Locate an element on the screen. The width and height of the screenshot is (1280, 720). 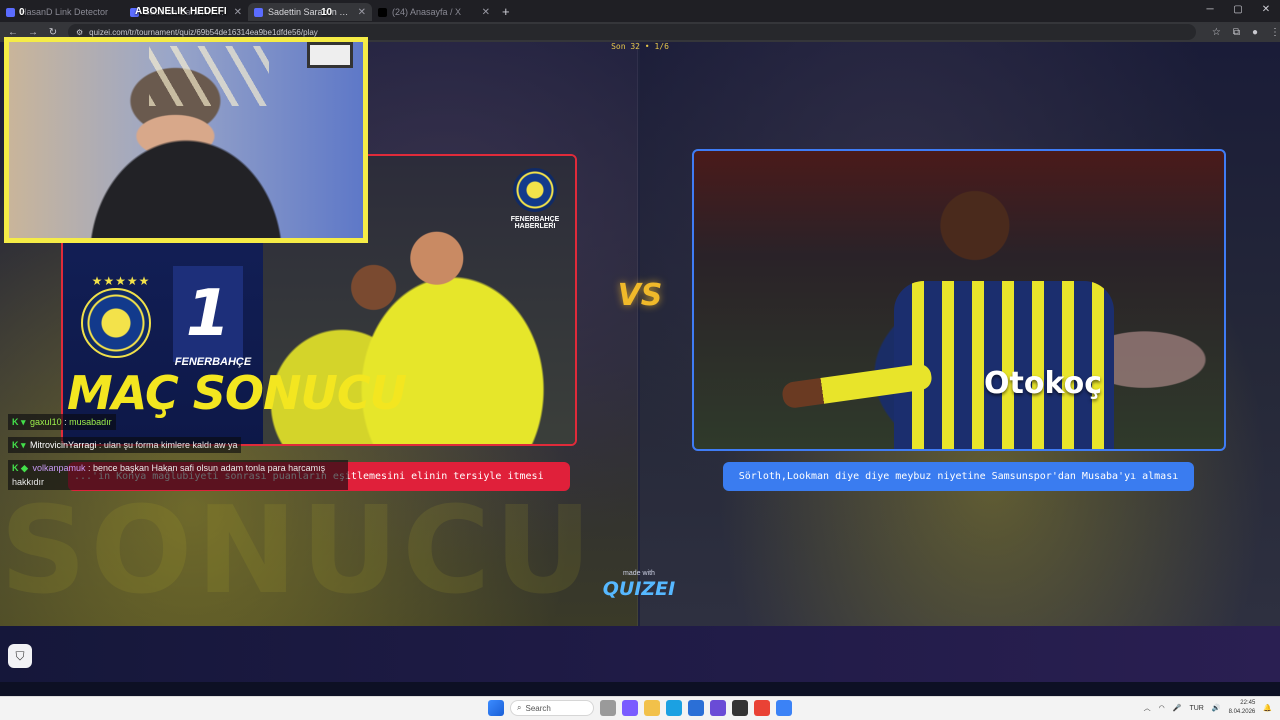
source-logo-icon is located at coordinates (535, 190).